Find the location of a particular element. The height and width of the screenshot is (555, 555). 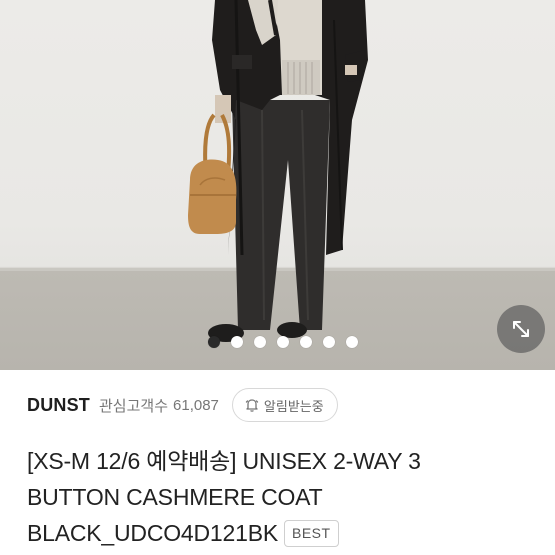

notification-toggle-button: 알림받는중 is located at coordinates (284, 405).